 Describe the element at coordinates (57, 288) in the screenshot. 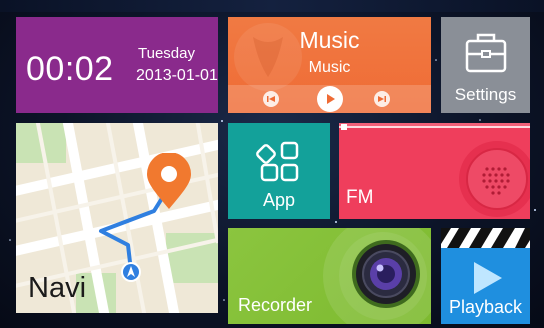

I see `navi-label: Navi` at that location.